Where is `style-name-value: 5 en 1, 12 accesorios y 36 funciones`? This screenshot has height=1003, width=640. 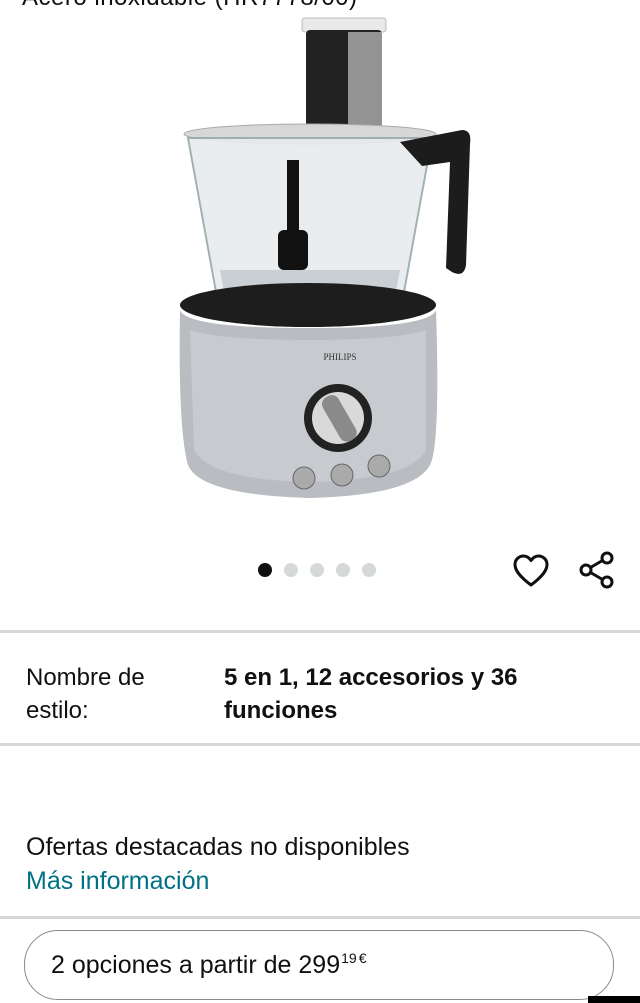
style-name-value: 5 en 1, 12 accesorios y 36 funciones is located at coordinates (371, 694).